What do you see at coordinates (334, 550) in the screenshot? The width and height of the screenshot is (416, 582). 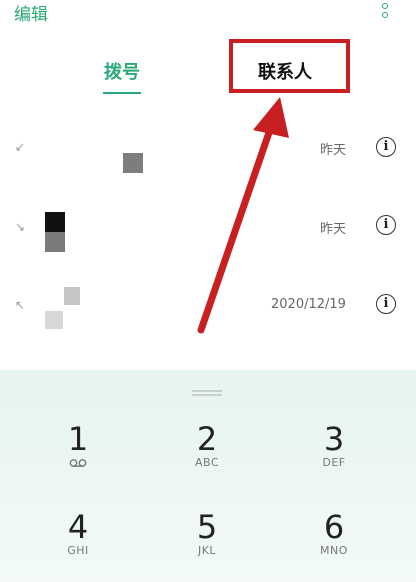 I see `key-letters: MNO` at bounding box center [334, 550].